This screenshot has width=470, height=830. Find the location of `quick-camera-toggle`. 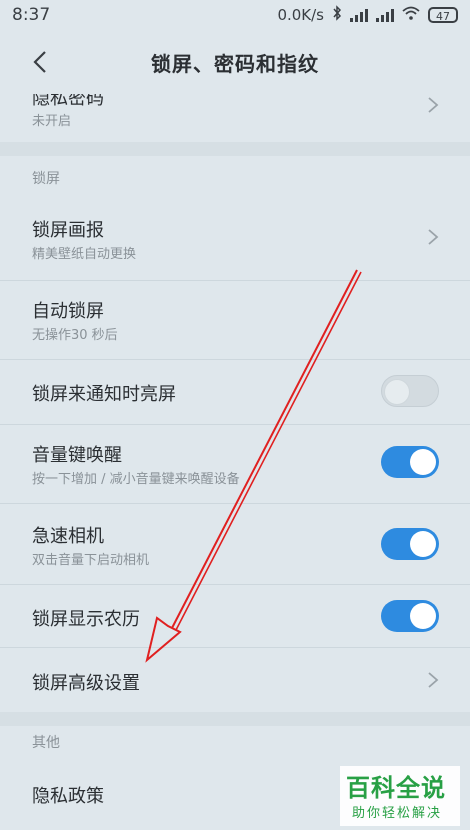

quick-camera-toggle is located at coordinates (410, 544).